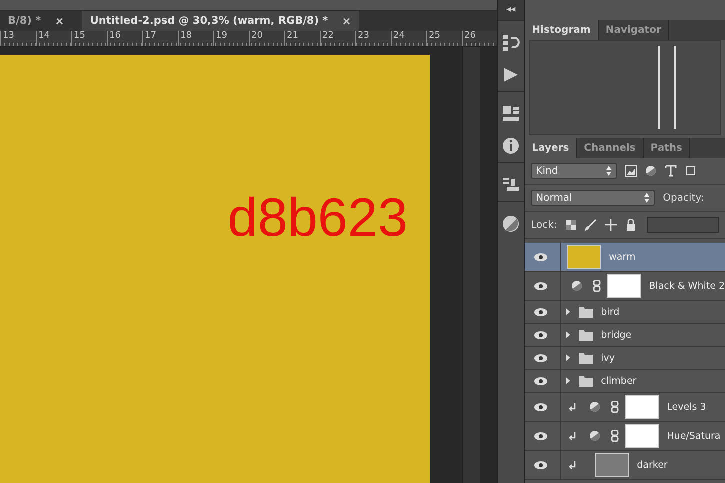 This screenshot has width=725, height=483. Describe the element at coordinates (574, 171) in the screenshot. I see `filter-dropdown: Kind` at that location.